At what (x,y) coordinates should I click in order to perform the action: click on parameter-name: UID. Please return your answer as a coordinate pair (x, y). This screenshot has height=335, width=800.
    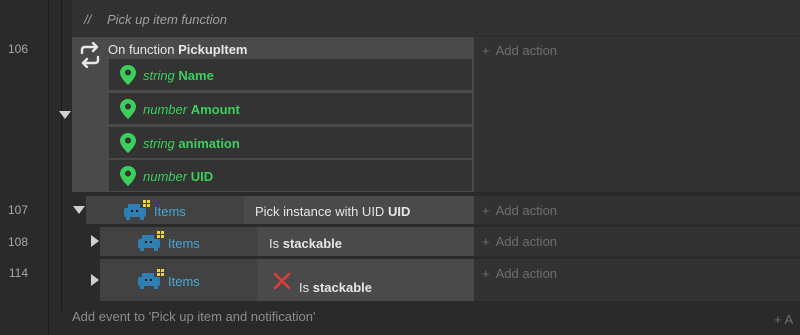
    Looking at the image, I should click on (202, 176).